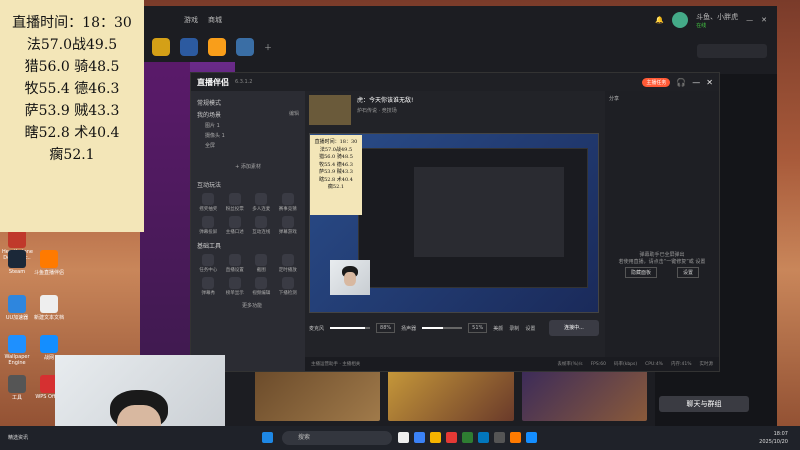 Image resolution: width=800 pixels, height=450 pixels. Describe the element at coordinates (336, 179) in the screenshot. I see `stats-line: 瞎52.8 术40.4` at that location.